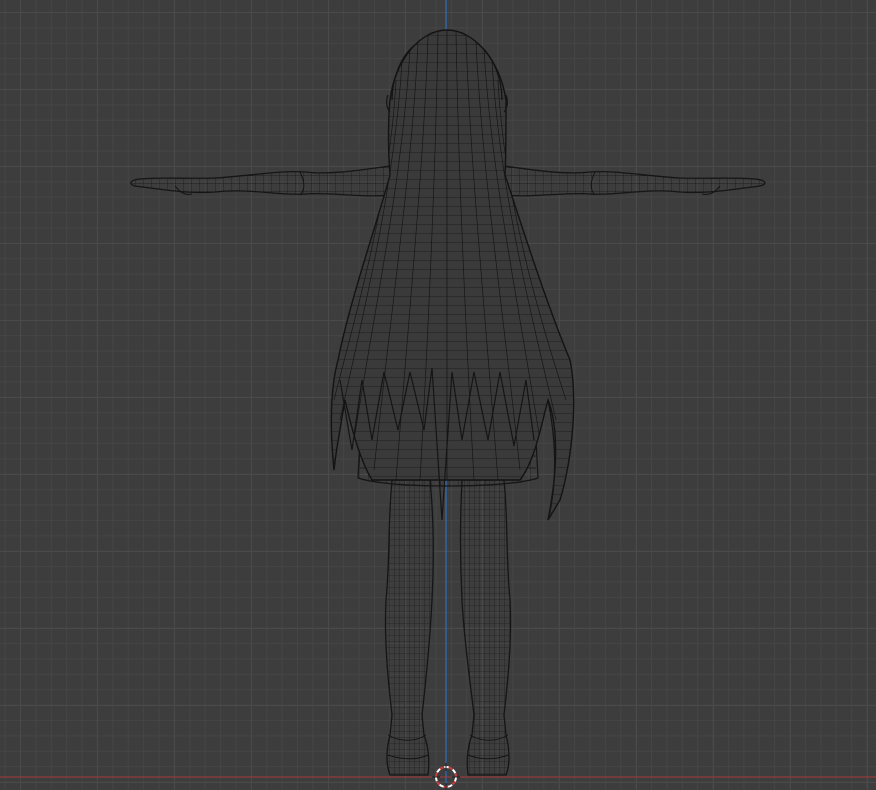 This screenshot has width=876, height=790. Describe the element at coordinates (448, 463) in the screenshot. I see `skirt-mesh` at that location.